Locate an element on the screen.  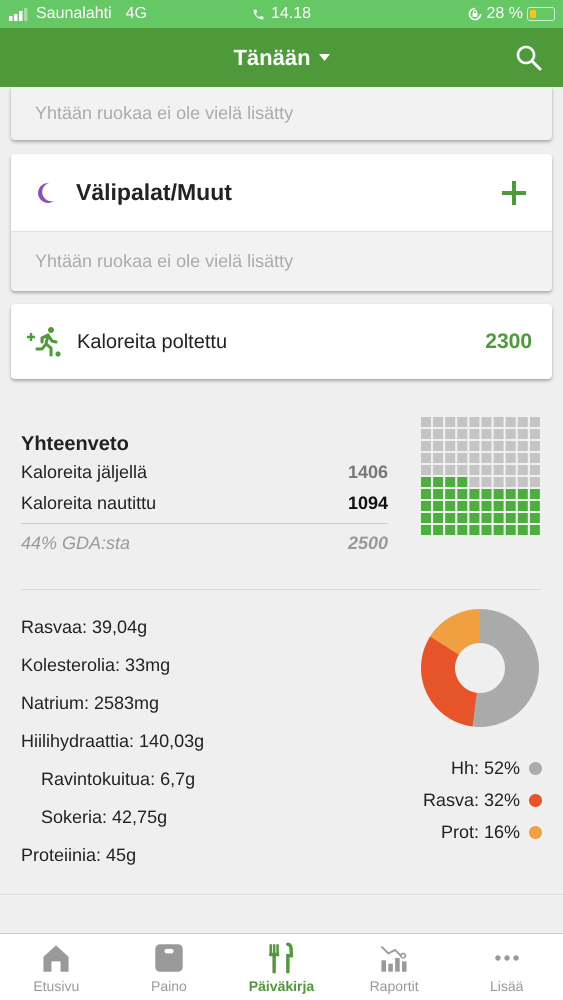
nutrient-label: Kolesterolia: 33mg is located at coordinates (96, 665).